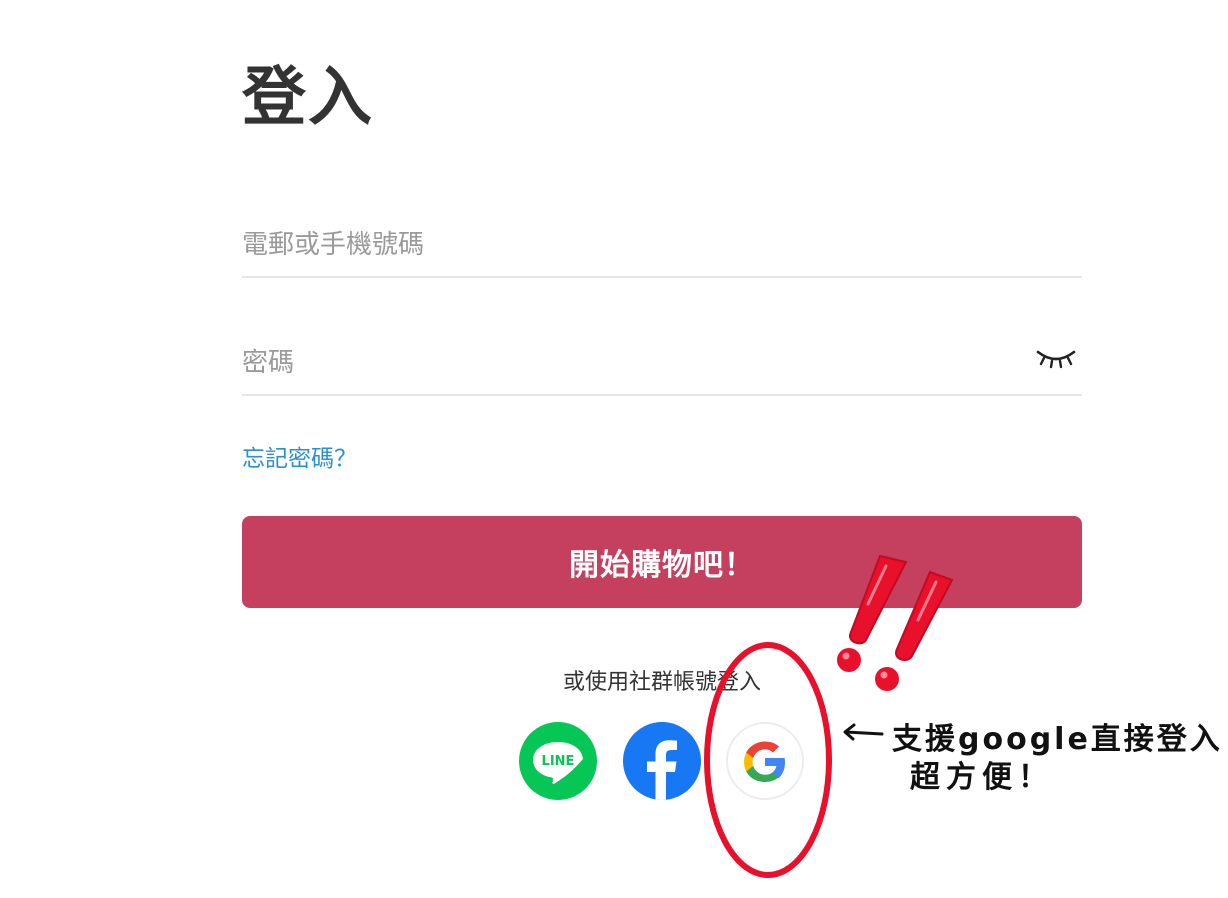 Image resolution: width=1228 pixels, height=898 pixels. I want to click on facebook-login-button, so click(662, 761).